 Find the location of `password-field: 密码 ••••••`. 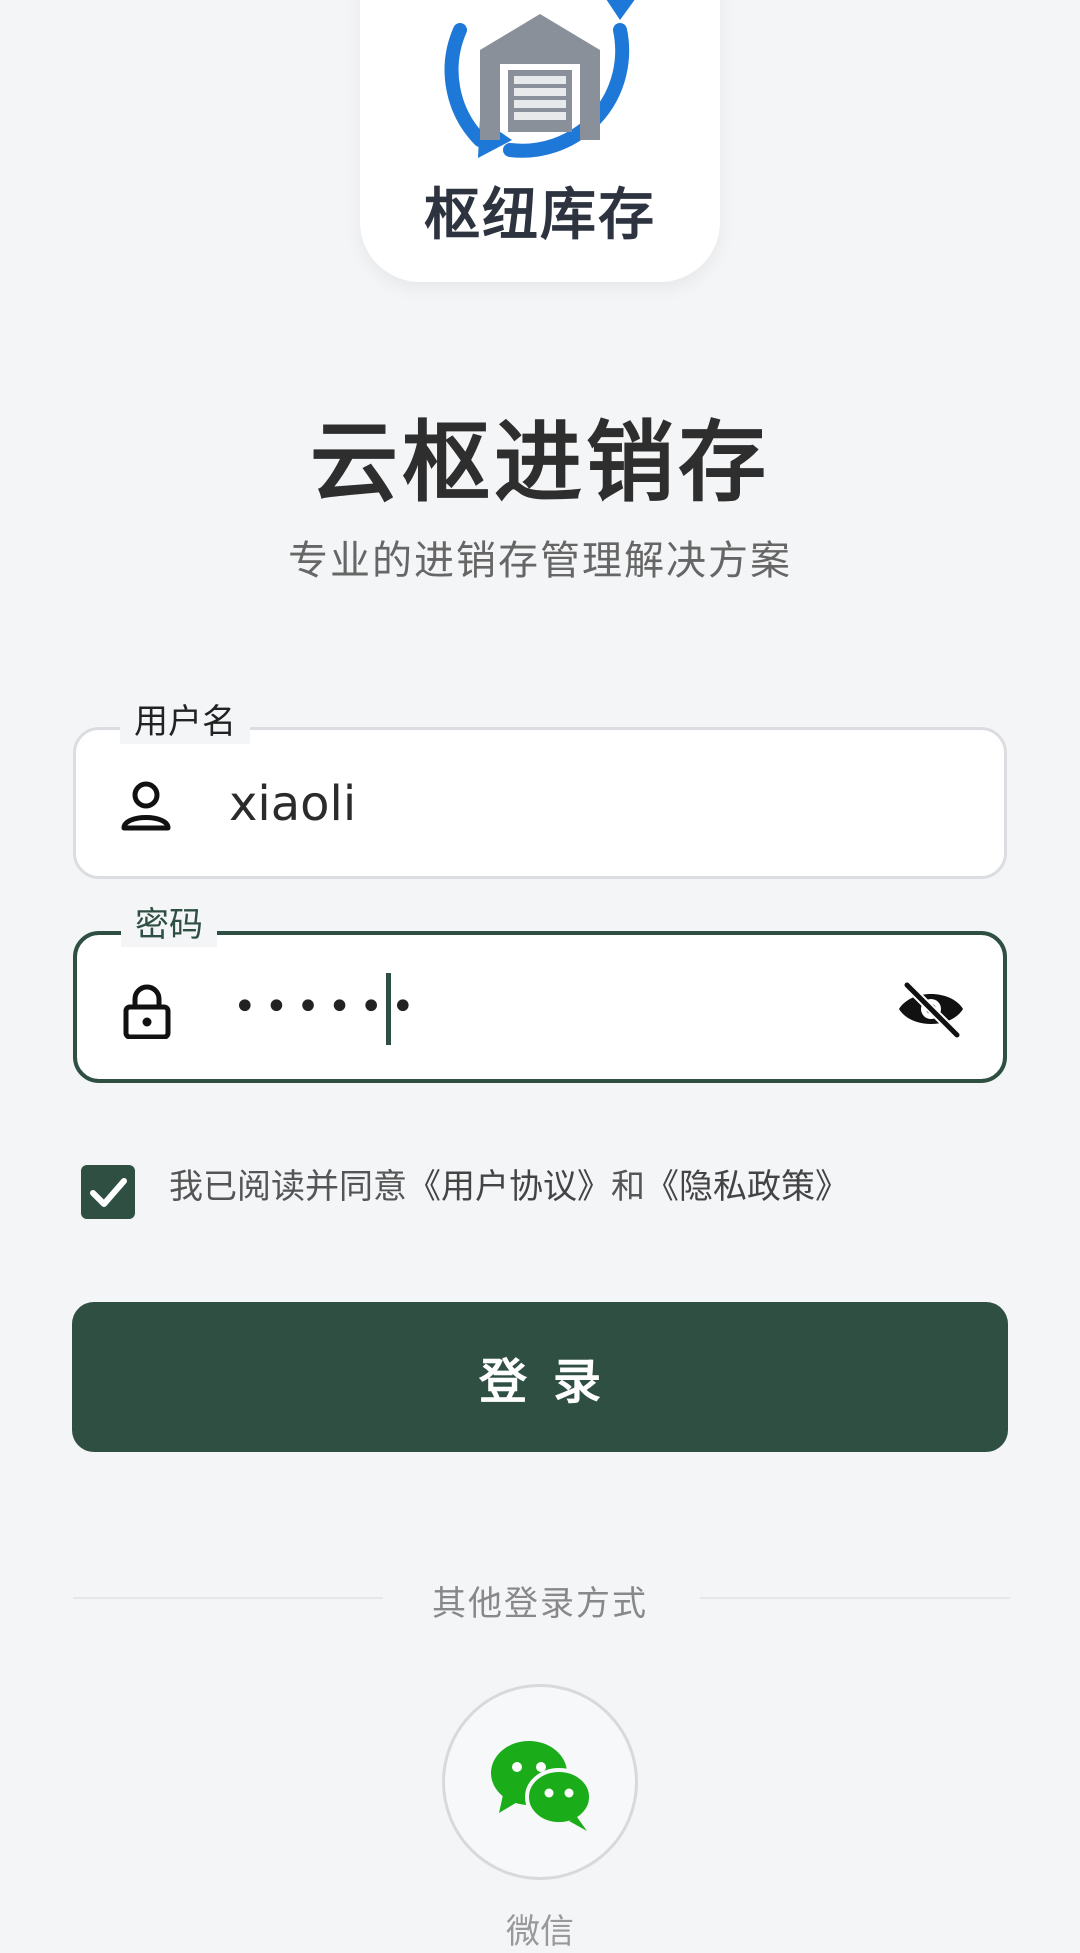

password-field: 密码 •••••• is located at coordinates (540, 993).